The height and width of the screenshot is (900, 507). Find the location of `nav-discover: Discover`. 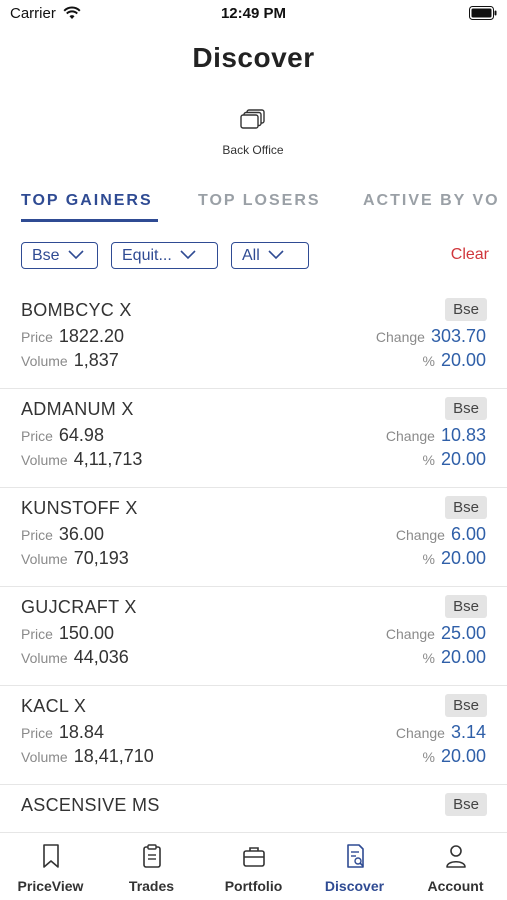

nav-discover: Discover is located at coordinates (354, 868).